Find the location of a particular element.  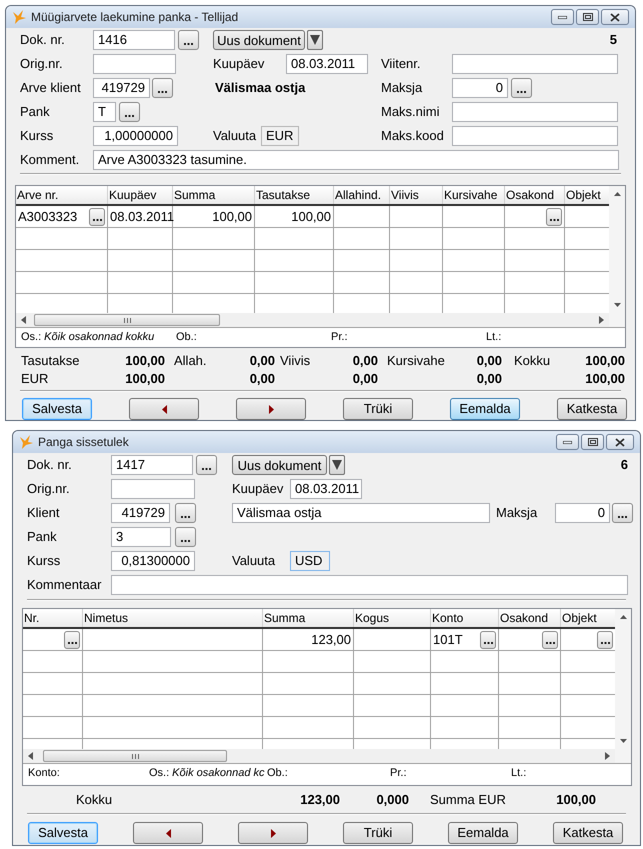

input-field: USD is located at coordinates (310, 561).